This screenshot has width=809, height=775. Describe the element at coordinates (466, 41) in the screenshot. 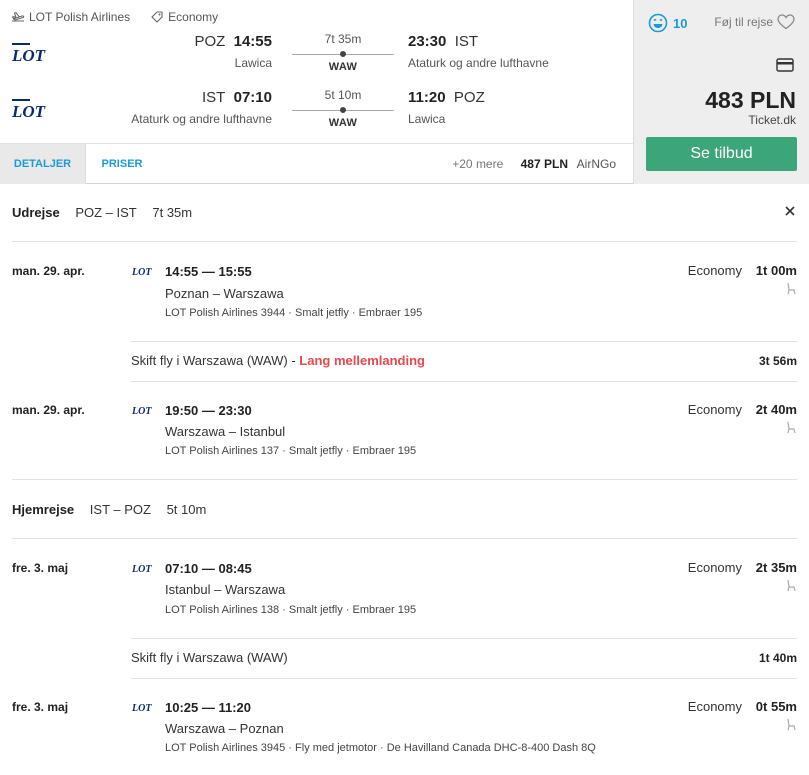

I see `arr-code: IST` at that location.